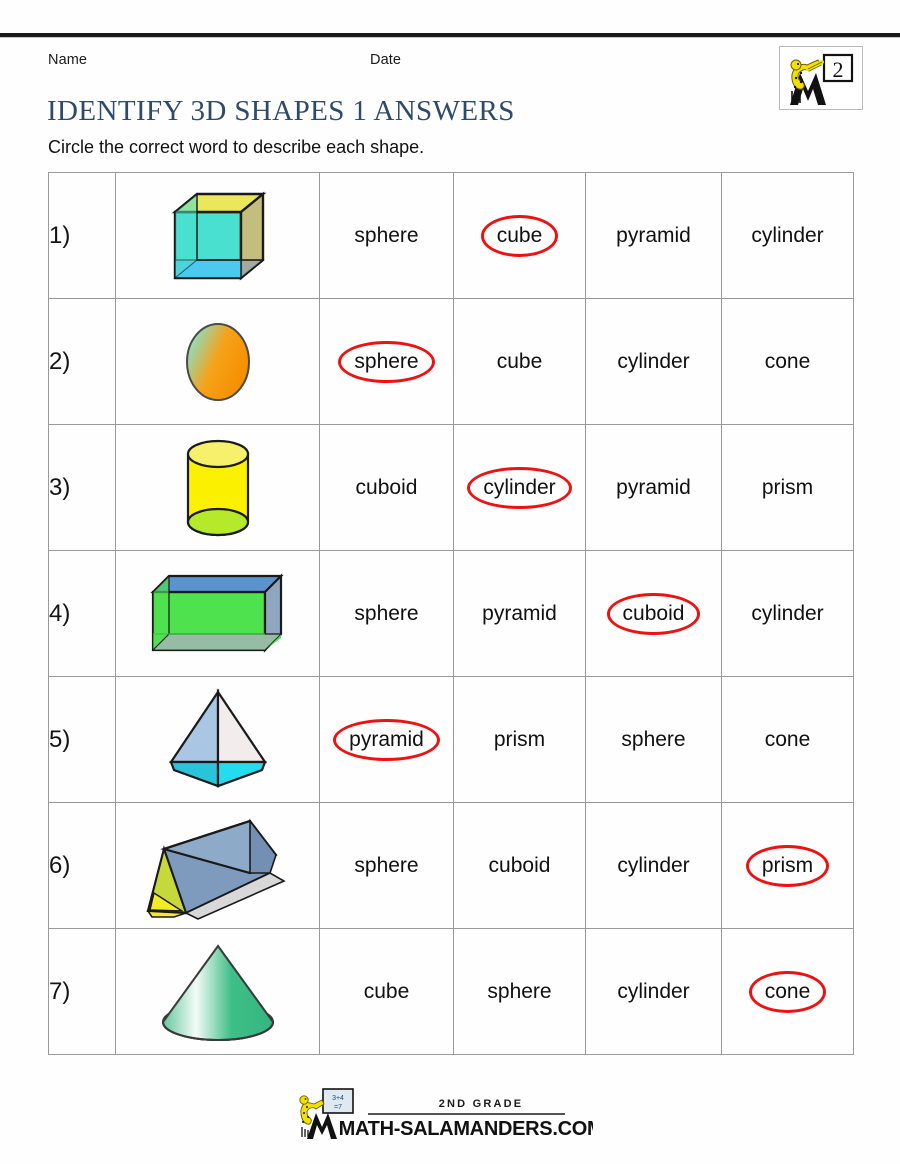 The width and height of the screenshot is (900, 1164). What do you see at coordinates (821, 78) in the screenshot?
I see `salamander-mascot-icon: 2` at bounding box center [821, 78].